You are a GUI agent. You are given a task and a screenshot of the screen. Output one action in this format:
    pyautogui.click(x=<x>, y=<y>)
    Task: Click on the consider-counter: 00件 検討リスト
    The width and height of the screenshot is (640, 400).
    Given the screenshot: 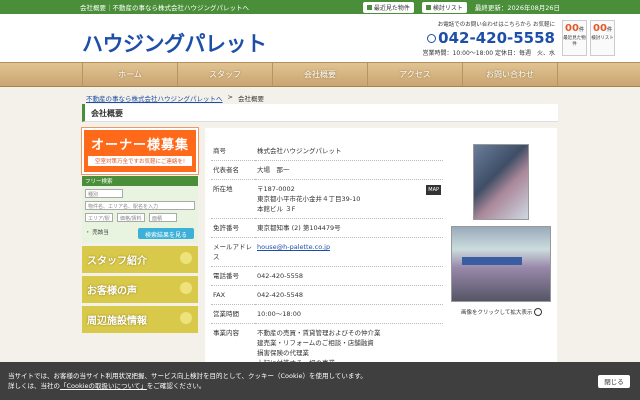 What is the action you would take?
    pyautogui.click(x=602, y=38)
    